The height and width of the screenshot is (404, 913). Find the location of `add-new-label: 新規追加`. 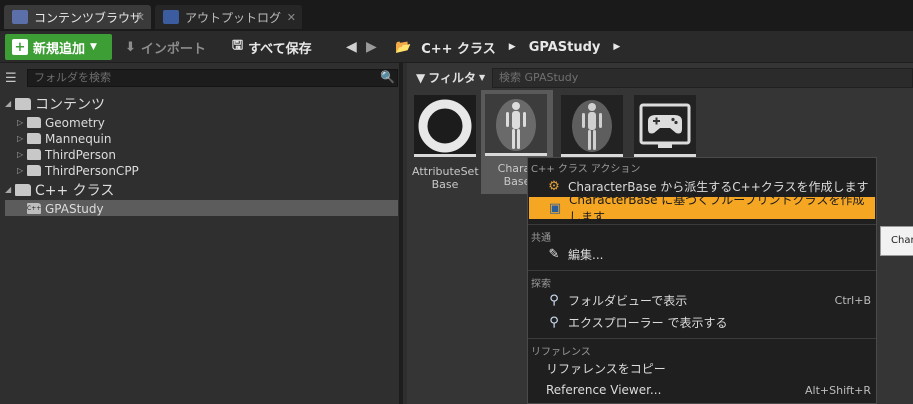

add-new-label: 新規追加 is located at coordinates (59, 49).